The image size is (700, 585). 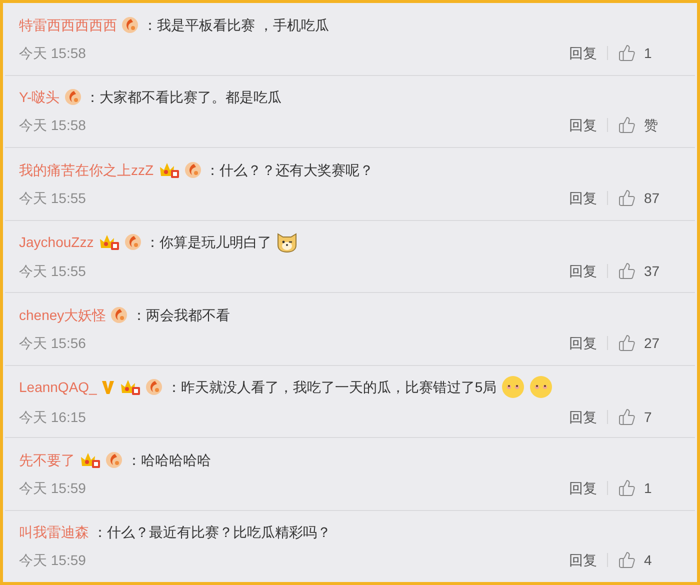 I want to click on like-button: 87, so click(x=639, y=198).